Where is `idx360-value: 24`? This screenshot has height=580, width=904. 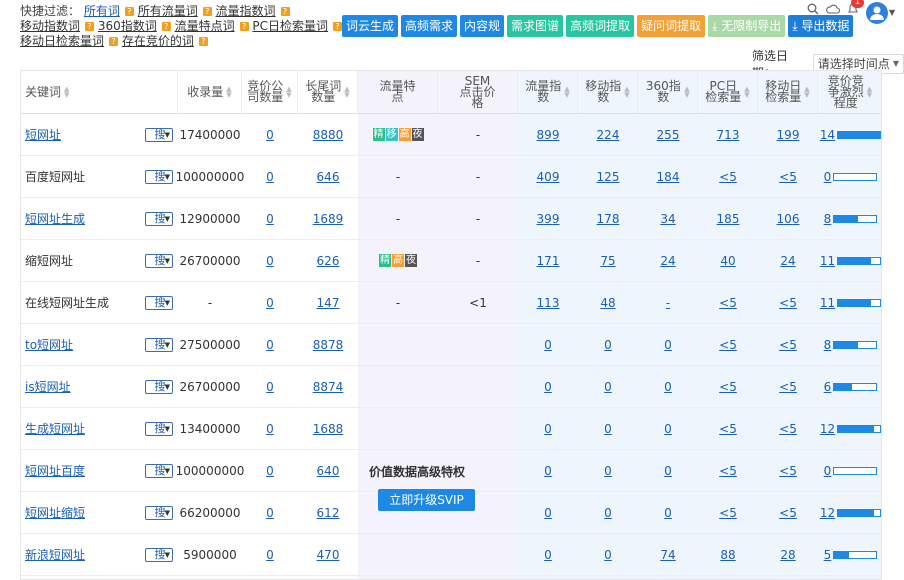
idx360-value: 24 is located at coordinates (667, 261).